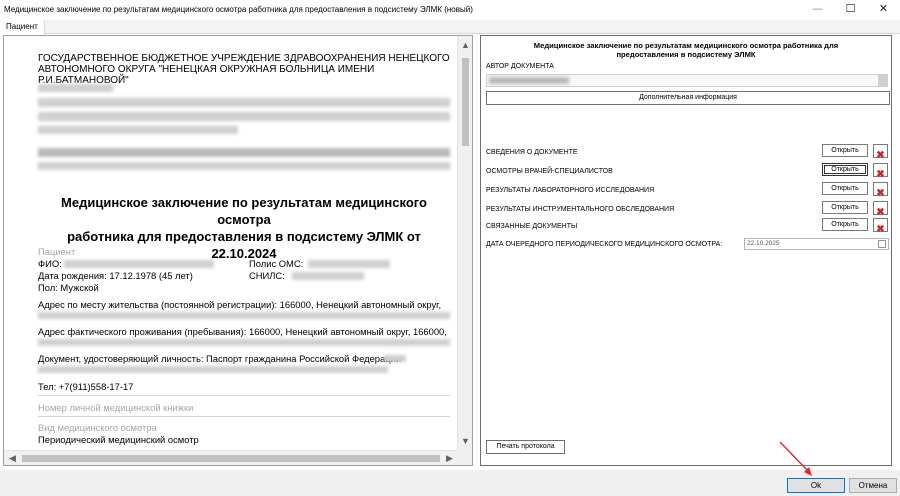 Image resolution: width=900 pixels, height=496 pixels. What do you see at coordinates (883, 10) in the screenshot?
I see `close-icon: ✕` at bounding box center [883, 10].